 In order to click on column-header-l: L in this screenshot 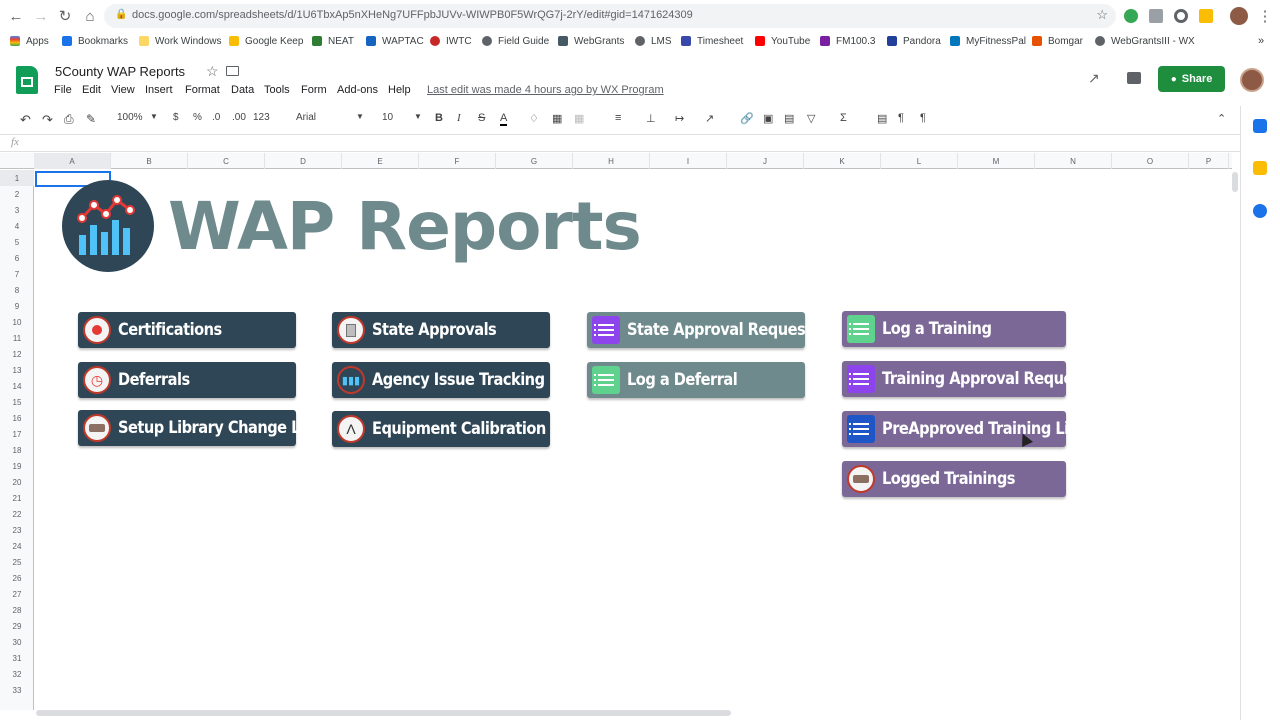, I will do `click(919, 161)`.